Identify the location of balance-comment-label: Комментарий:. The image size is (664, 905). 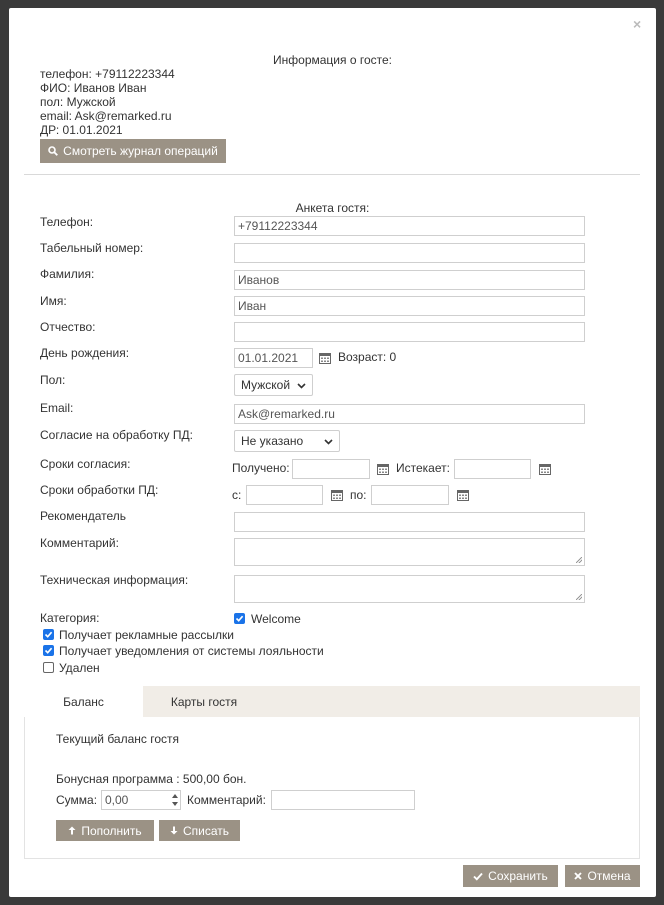
(226, 800).